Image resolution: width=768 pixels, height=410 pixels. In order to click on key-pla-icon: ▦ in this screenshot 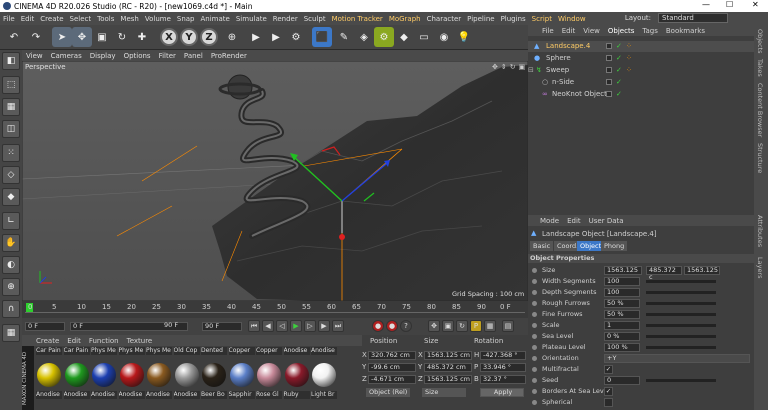, I will do `click(490, 326)`.